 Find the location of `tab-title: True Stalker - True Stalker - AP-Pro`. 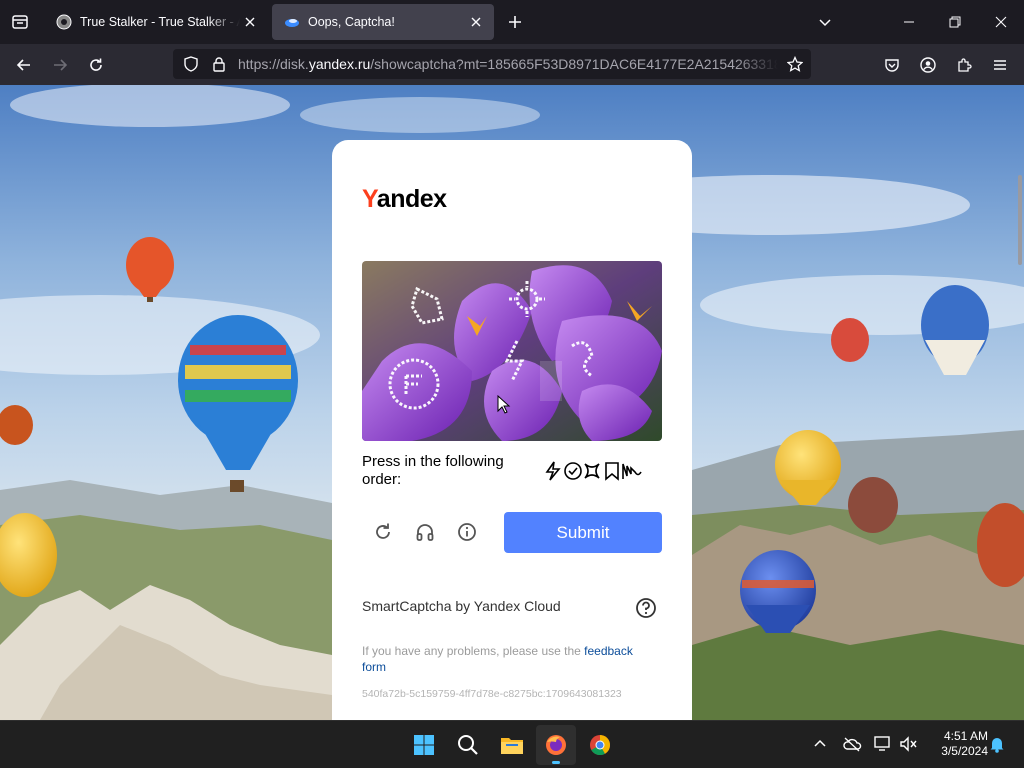

tab-title: True Stalker - True Stalker - AP-Pro is located at coordinates (160, 22).